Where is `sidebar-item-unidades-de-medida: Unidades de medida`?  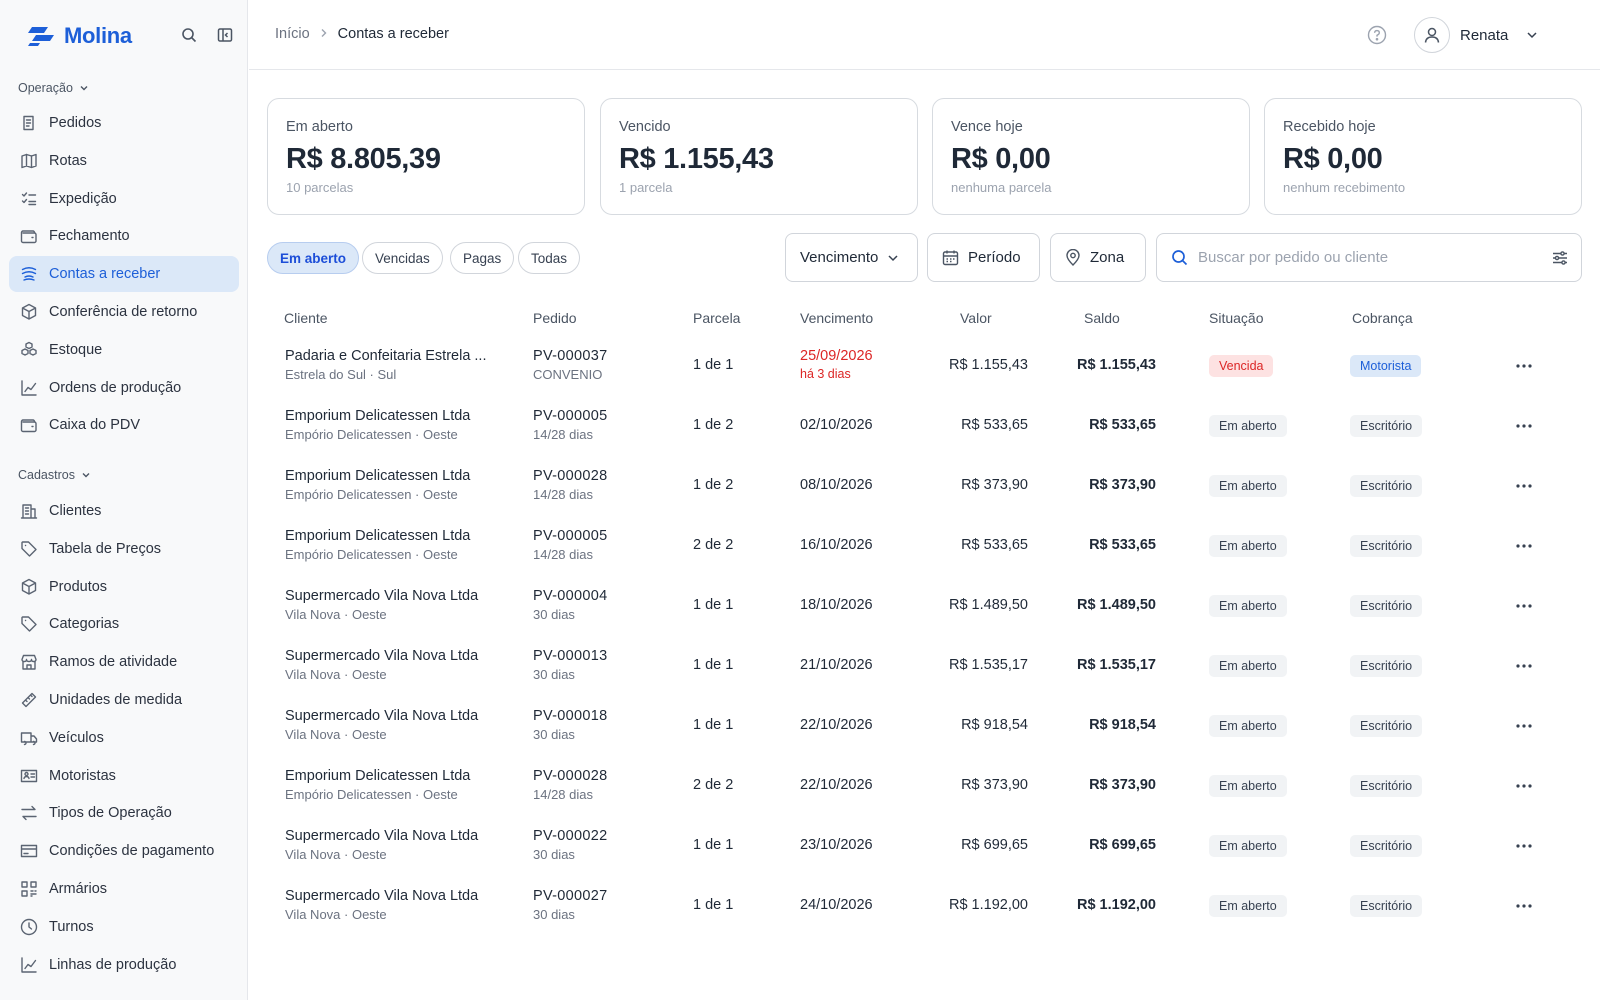
sidebar-item-unidades-de-medida: Unidades de medida is located at coordinates (124, 700).